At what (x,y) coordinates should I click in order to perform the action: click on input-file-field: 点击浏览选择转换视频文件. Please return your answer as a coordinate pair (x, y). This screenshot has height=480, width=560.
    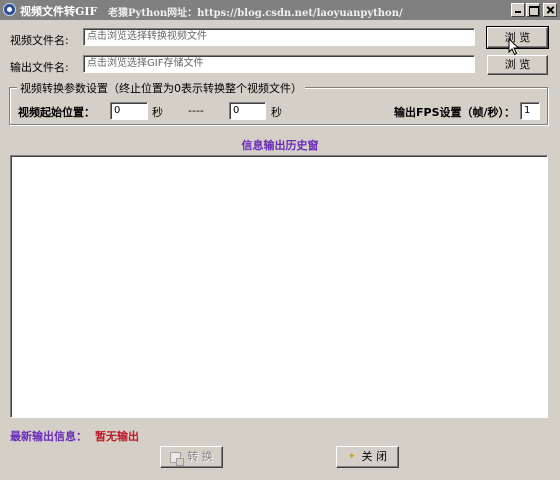
    Looking at the image, I should click on (279, 37).